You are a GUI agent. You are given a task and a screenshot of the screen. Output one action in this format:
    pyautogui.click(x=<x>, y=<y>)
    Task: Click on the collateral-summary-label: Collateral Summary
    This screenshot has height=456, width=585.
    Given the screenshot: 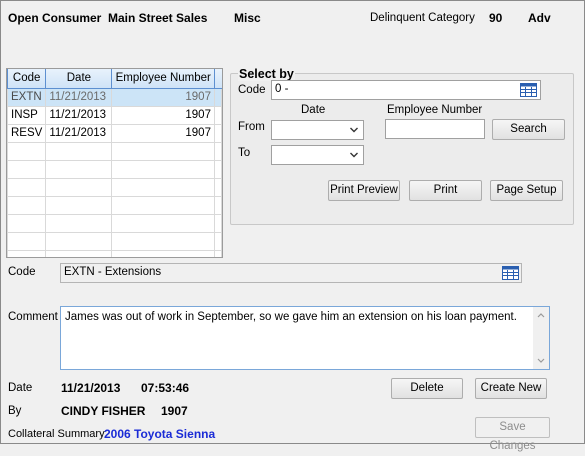 What is the action you would take?
    pyautogui.click(x=56, y=434)
    